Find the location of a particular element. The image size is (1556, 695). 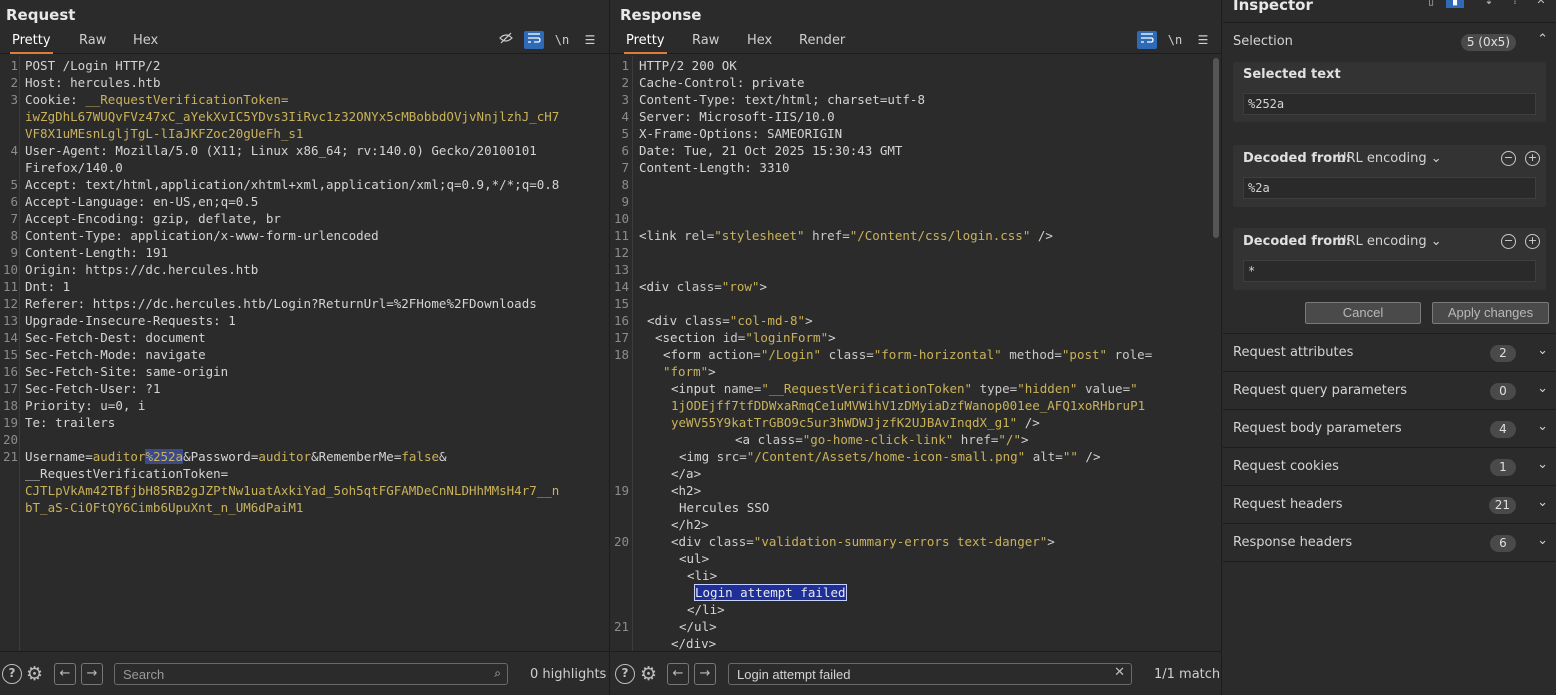

line-number: 21 is located at coordinates (621, 626).